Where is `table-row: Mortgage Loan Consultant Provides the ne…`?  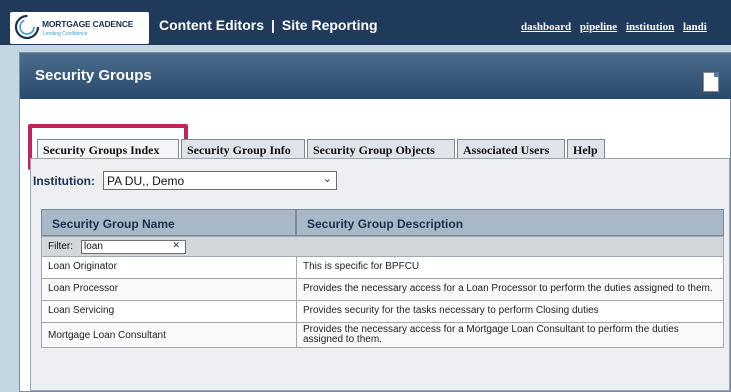
table-row: Mortgage Loan Consultant Provides the ne… is located at coordinates (382, 335).